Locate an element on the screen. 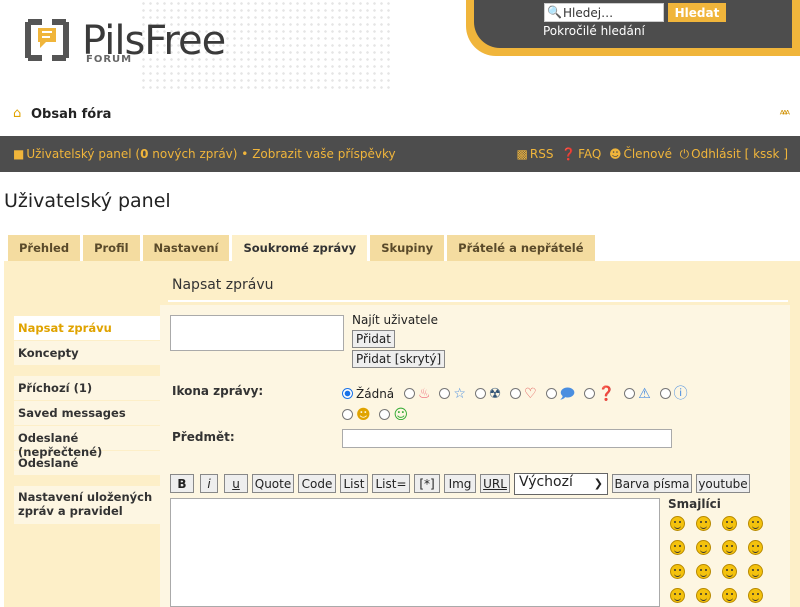  ucp-link: Uživatelský panel (0 nových zpráv) is located at coordinates (131, 154).